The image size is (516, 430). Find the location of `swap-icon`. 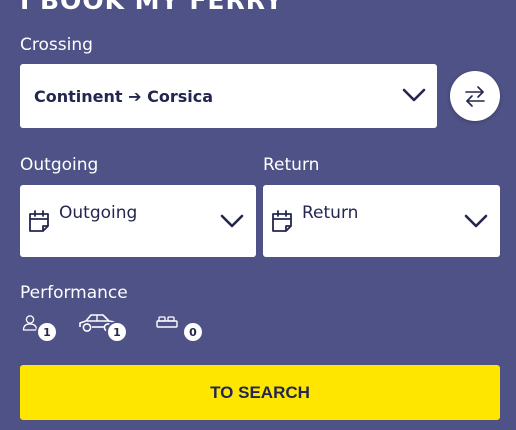

swap-icon is located at coordinates (475, 96).